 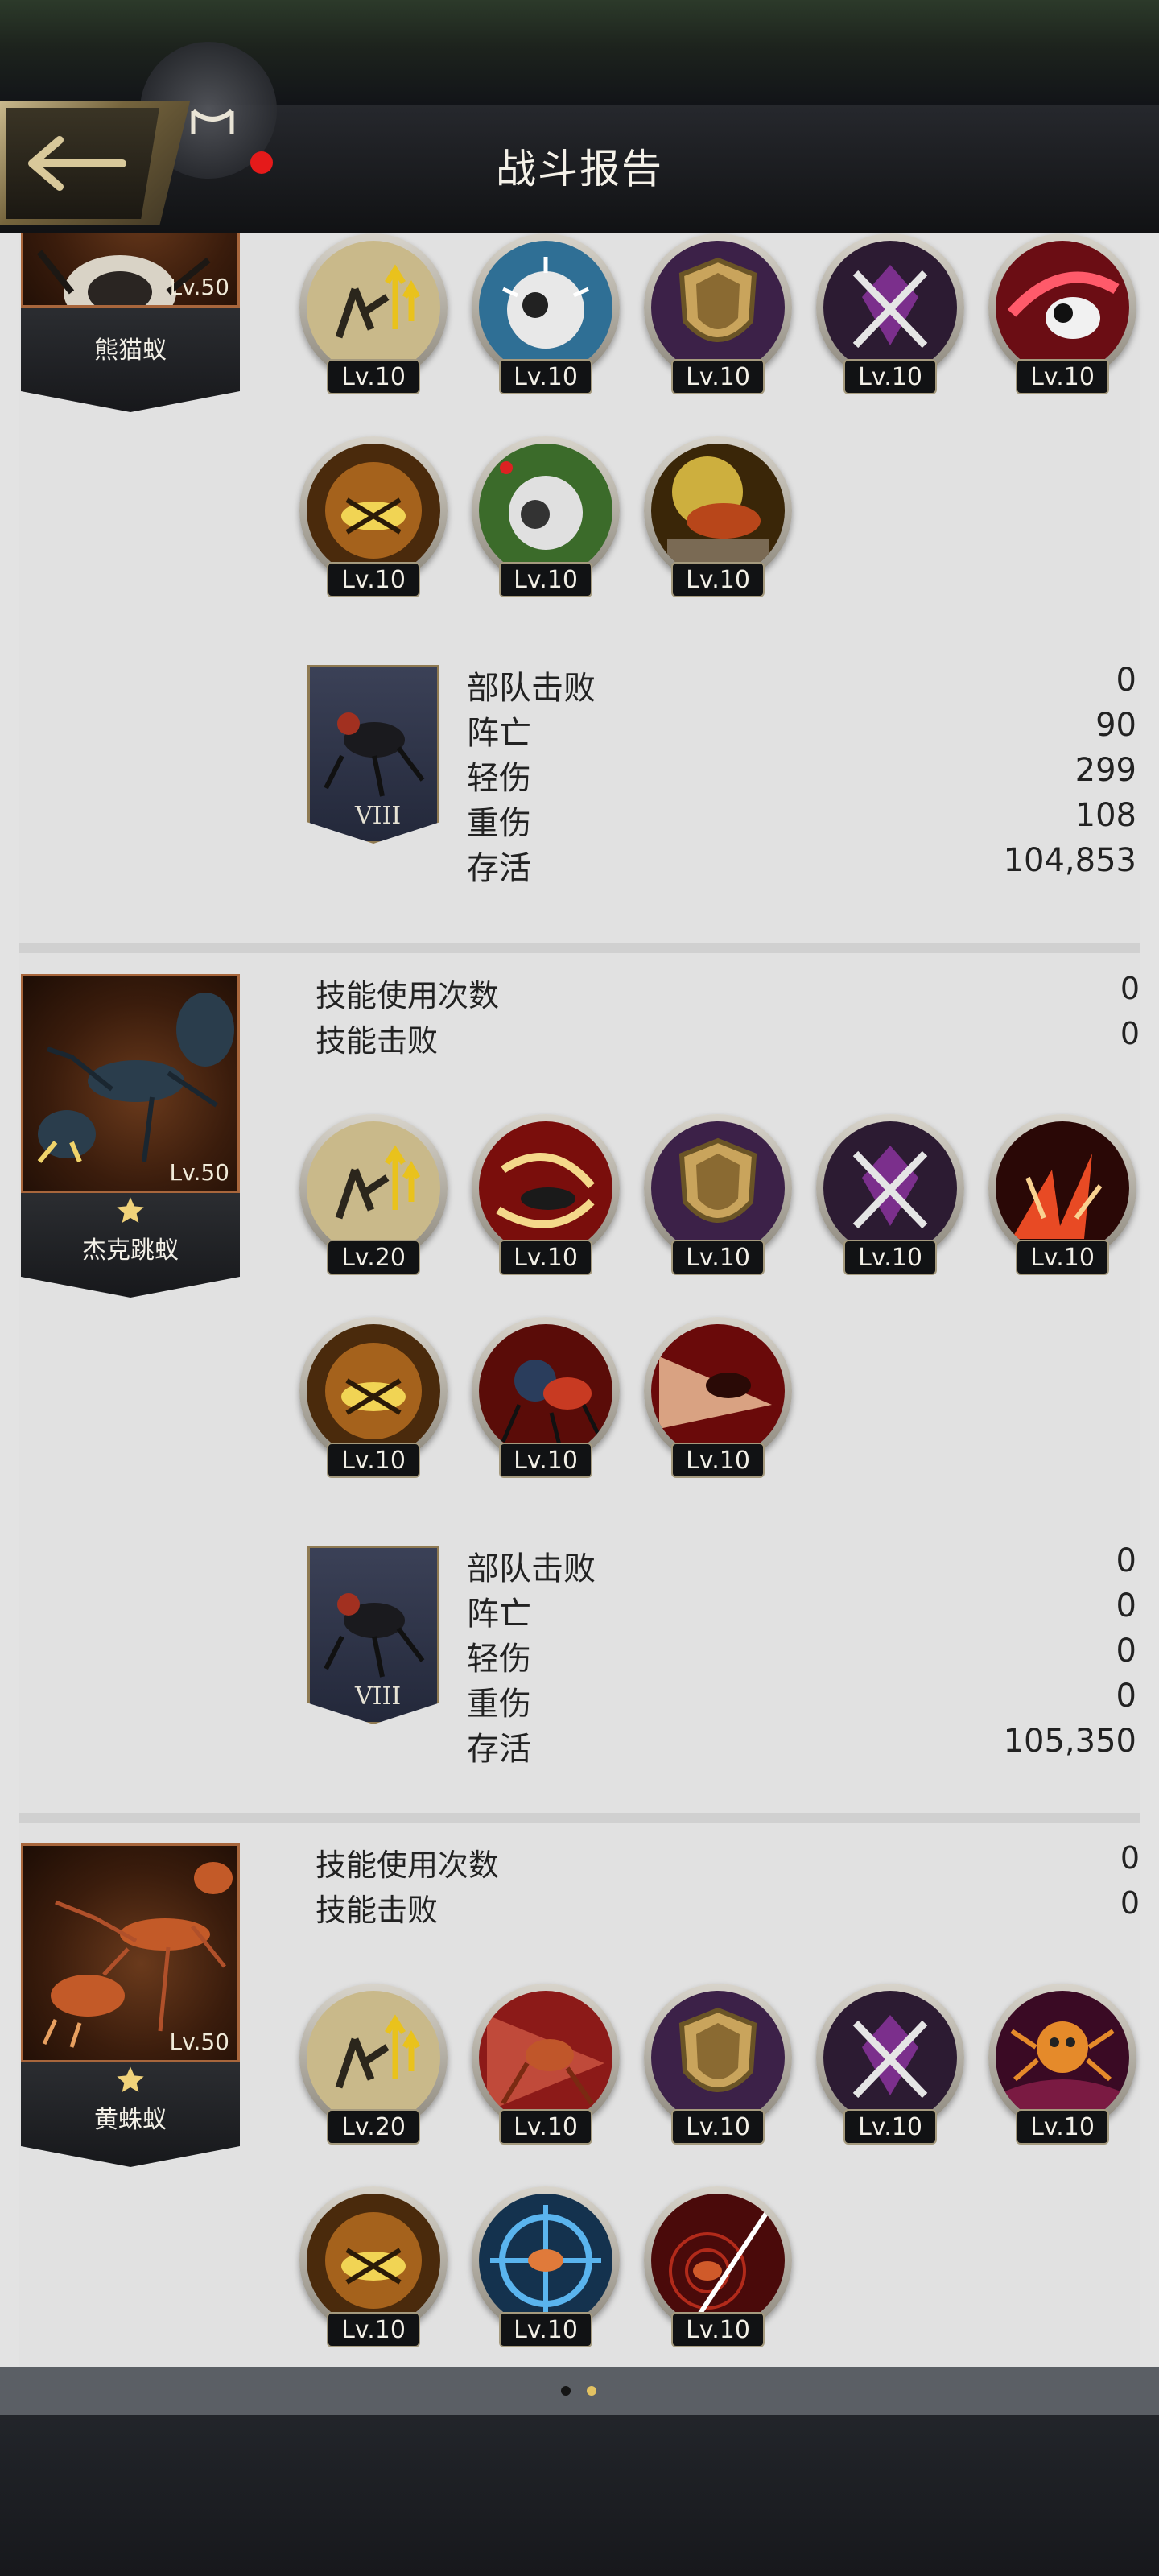 What do you see at coordinates (1069, 860) in the screenshot?
I see `stat-value-survive: 104,853` at bounding box center [1069, 860].